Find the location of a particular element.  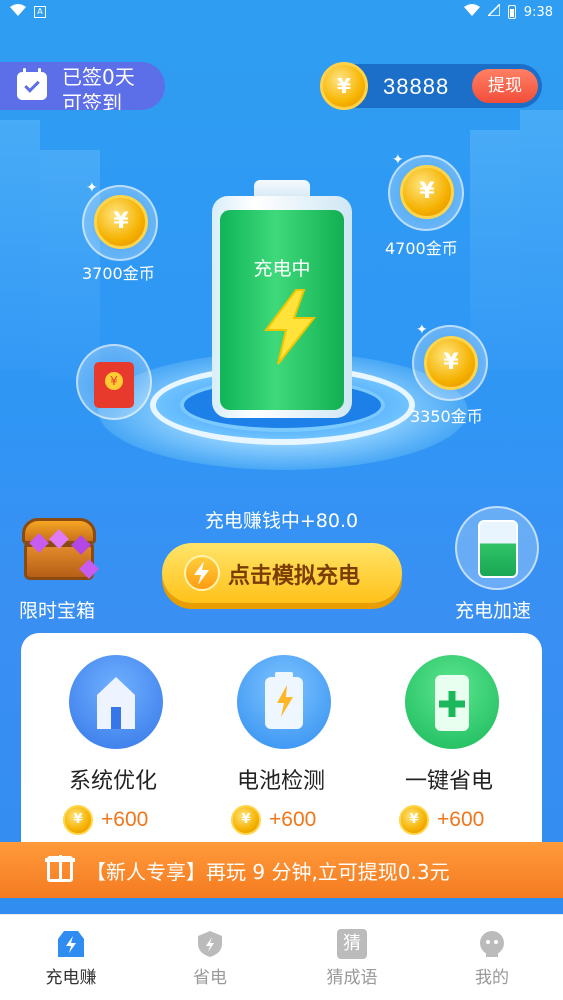

sign-in-button: 已签0天 可签到 is located at coordinates (82, 86).